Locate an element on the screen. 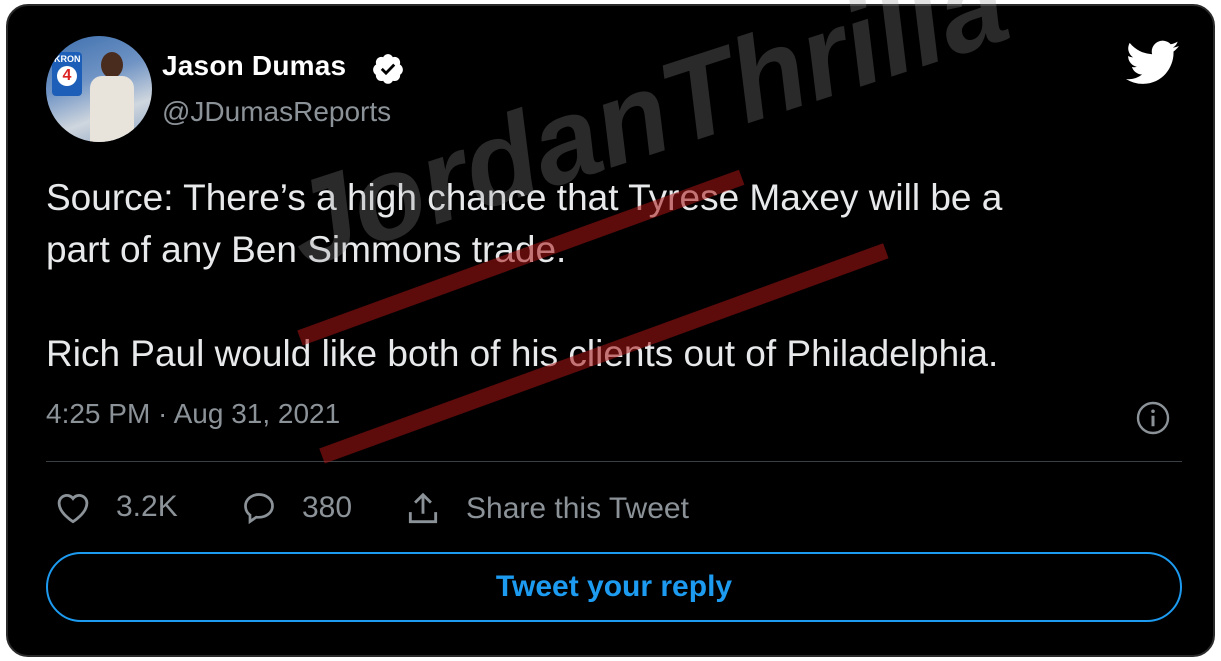 This screenshot has width=1221, height=661. like-button: 3.2K is located at coordinates (116, 507).